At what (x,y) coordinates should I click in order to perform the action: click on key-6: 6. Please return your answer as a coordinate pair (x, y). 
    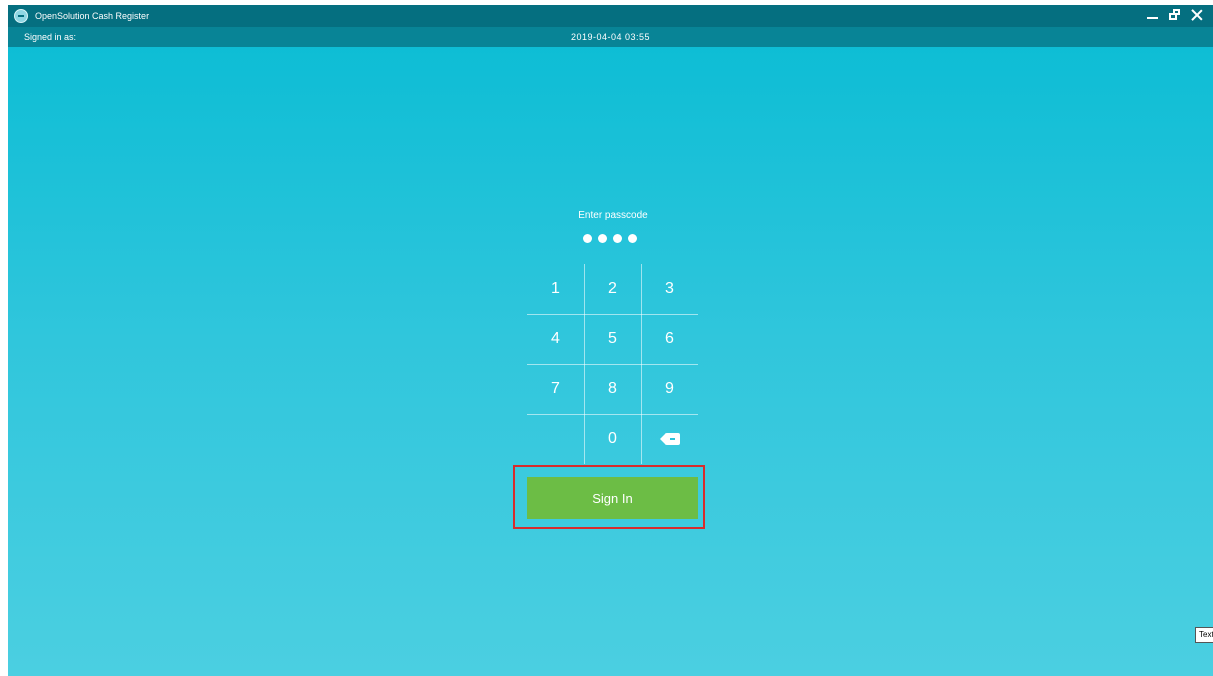
    Looking at the image, I should click on (669, 339).